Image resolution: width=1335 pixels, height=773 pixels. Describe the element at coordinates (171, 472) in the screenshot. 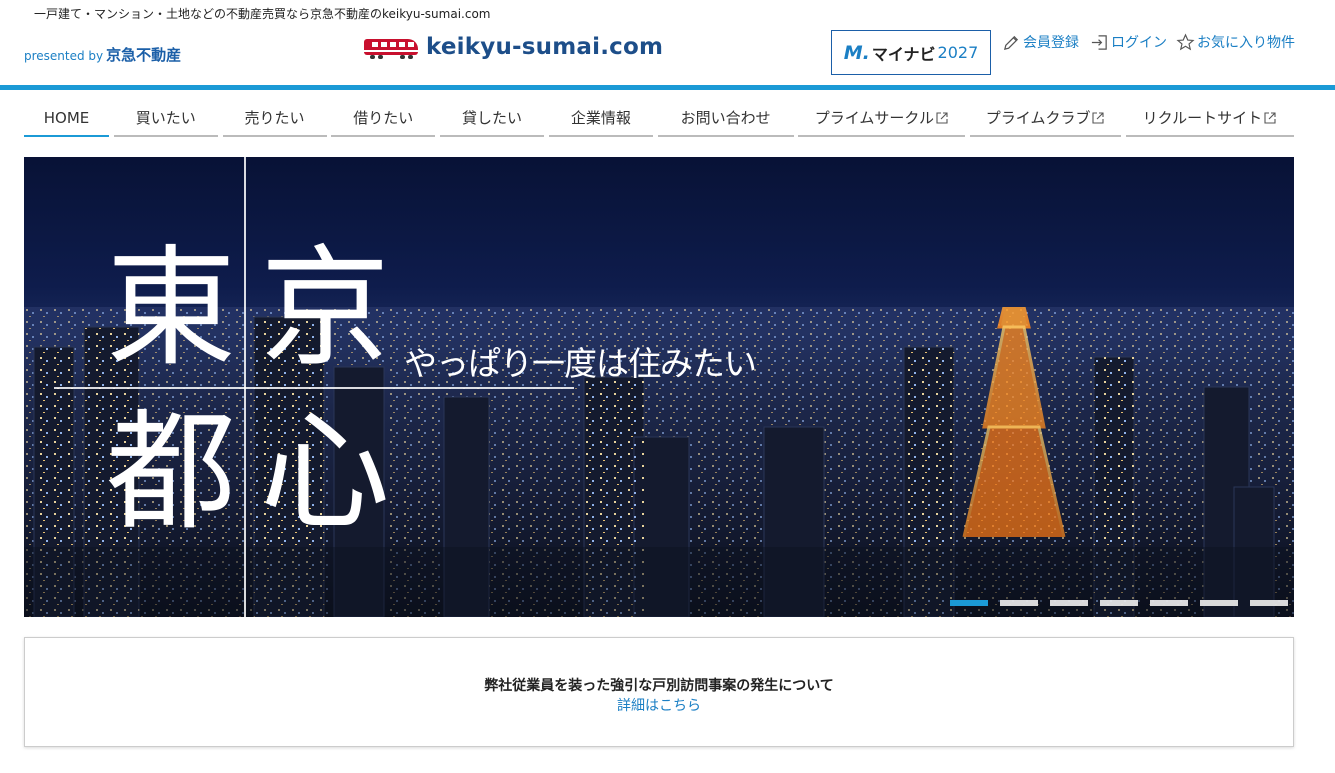

I see `hero-kanji-3: 都` at that location.